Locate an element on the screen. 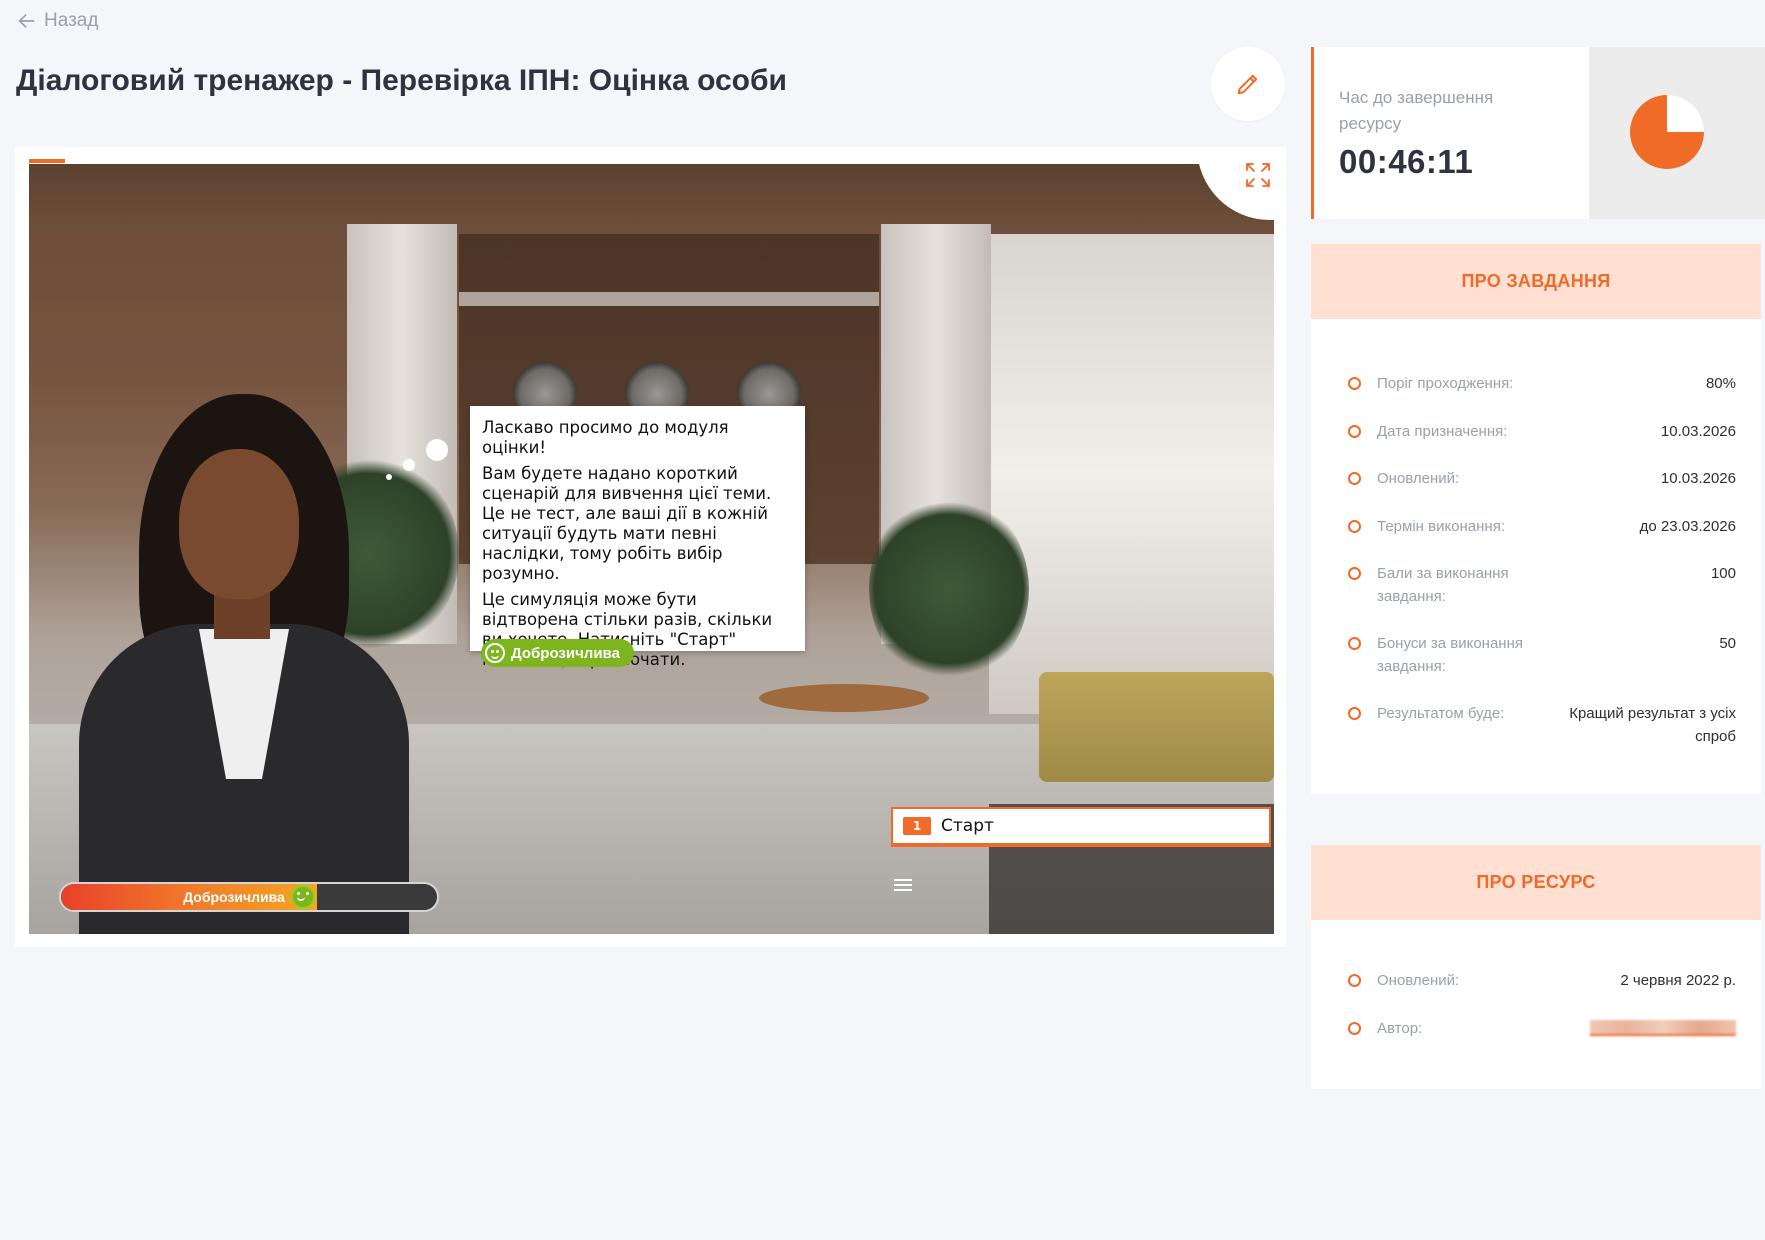  timer-chart-area is located at coordinates (1677, 133).